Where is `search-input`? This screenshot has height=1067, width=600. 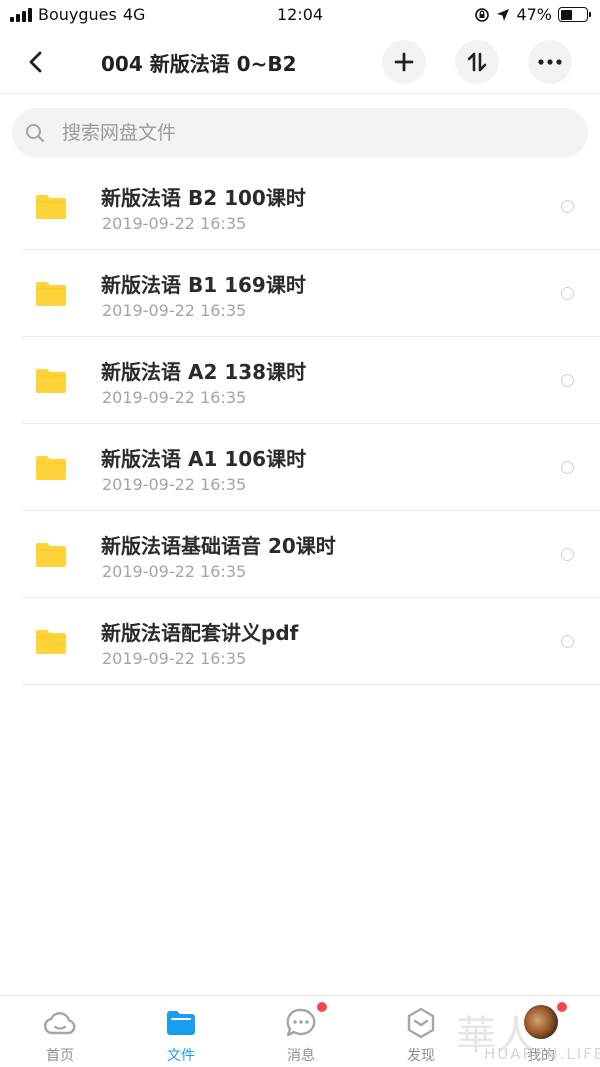 search-input is located at coordinates (302, 133).